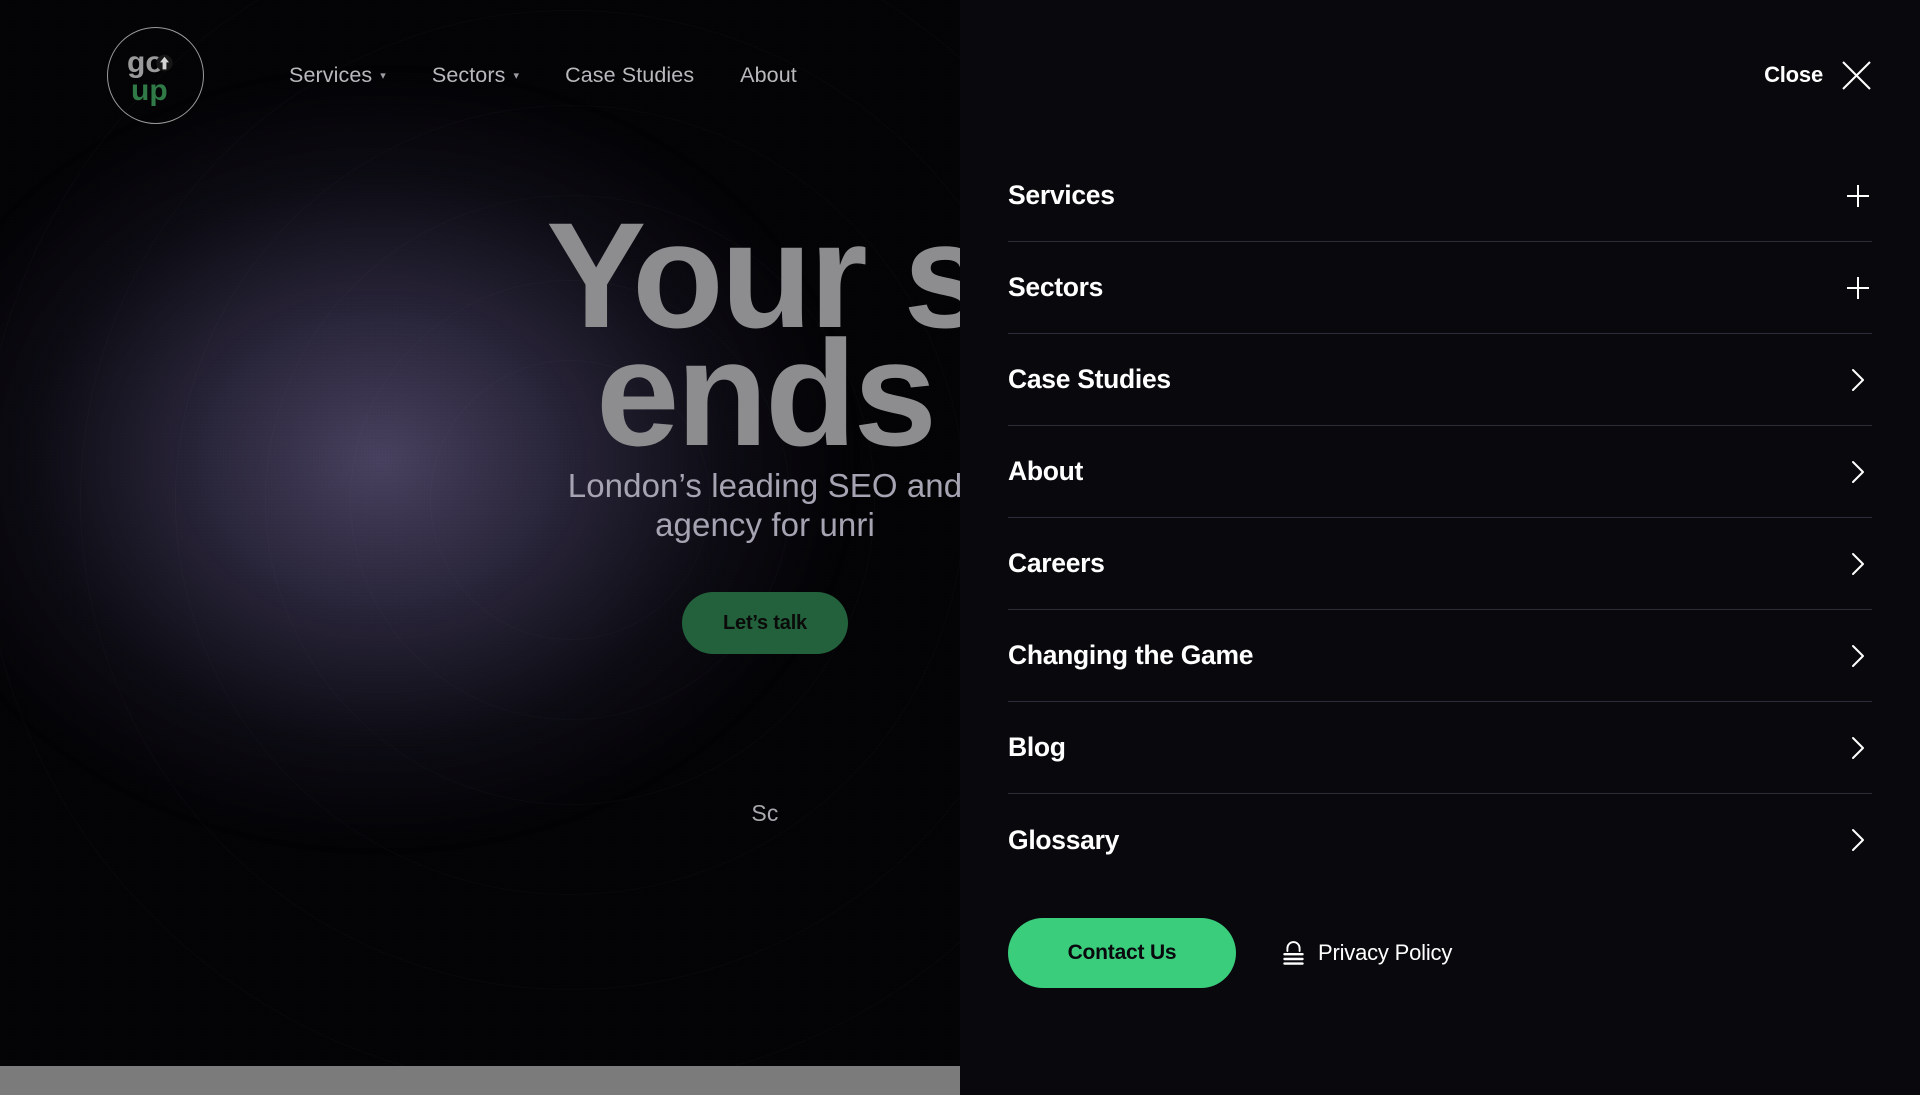  What do you see at coordinates (1856, 75) in the screenshot?
I see `close-x-icon` at bounding box center [1856, 75].